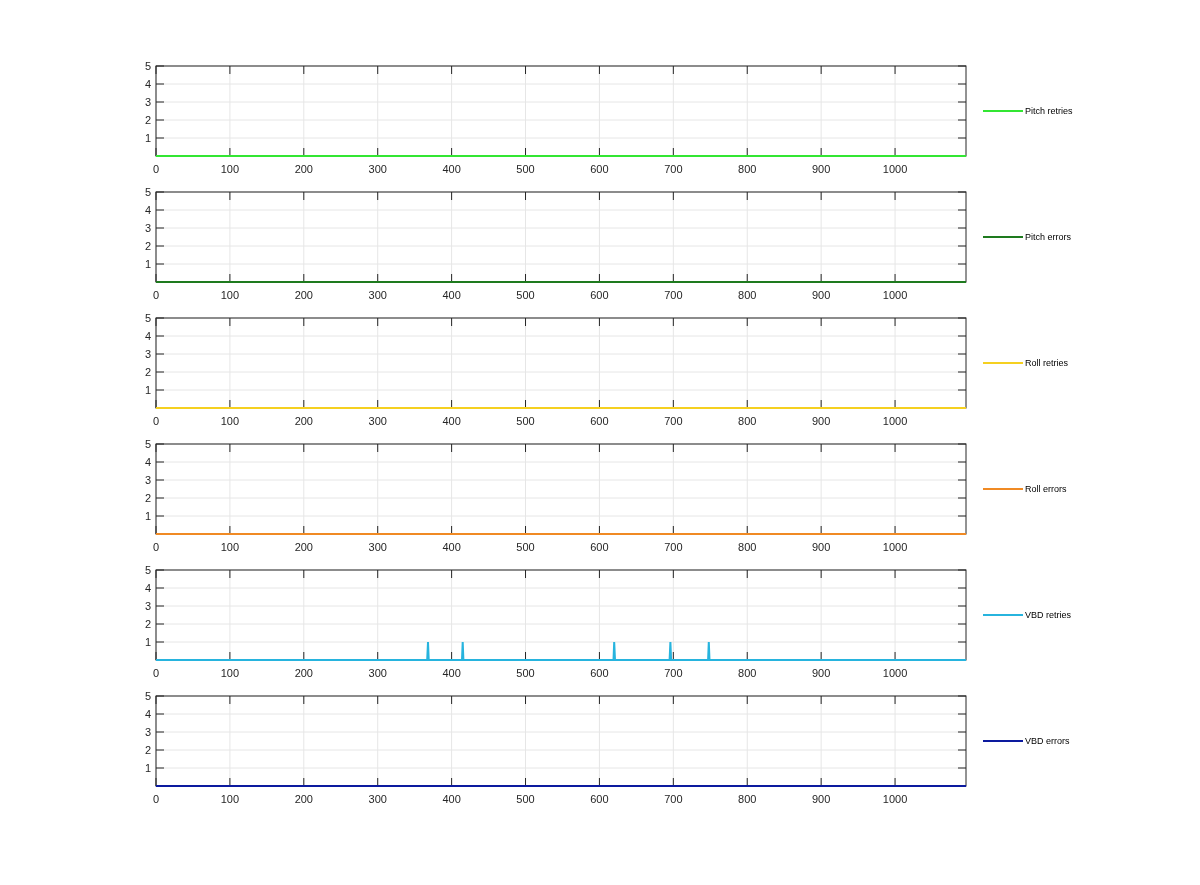 The image size is (1200, 885). I want to click on legend-label: VBD retries, so click(1048, 615).